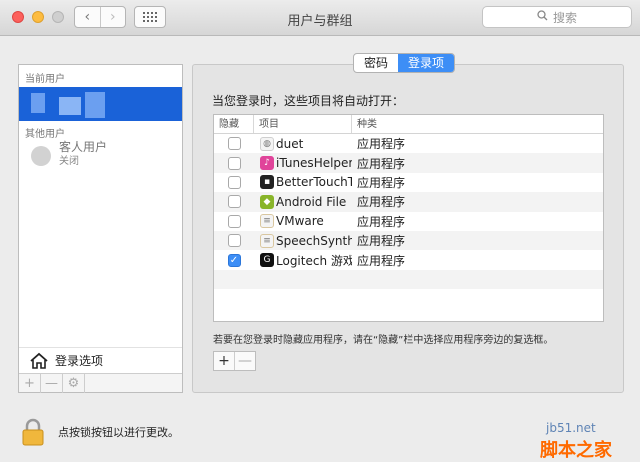  Describe the element at coordinates (38, 103) in the screenshot. I see `avatar` at that location.